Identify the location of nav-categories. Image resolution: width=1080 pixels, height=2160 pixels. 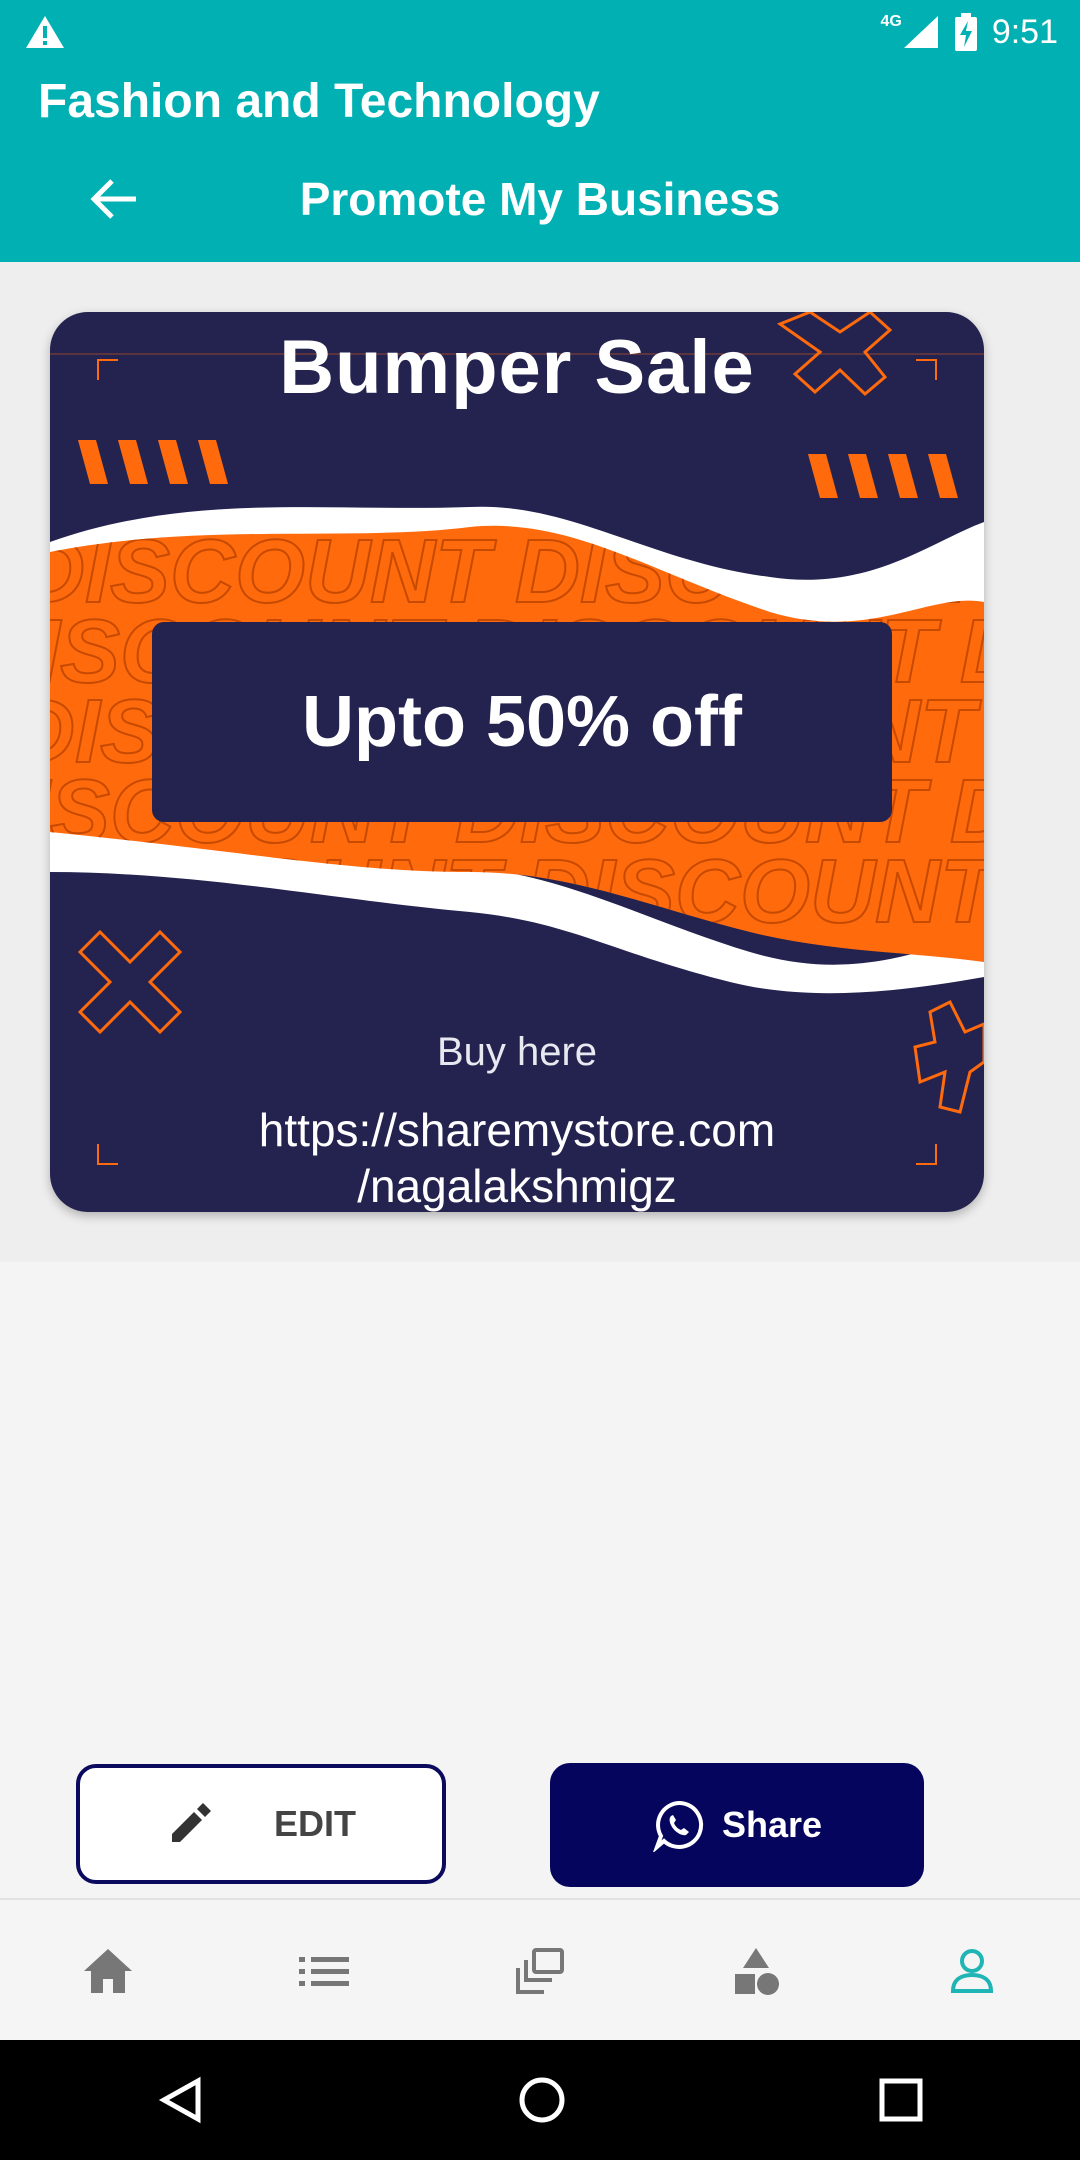
(756, 1971).